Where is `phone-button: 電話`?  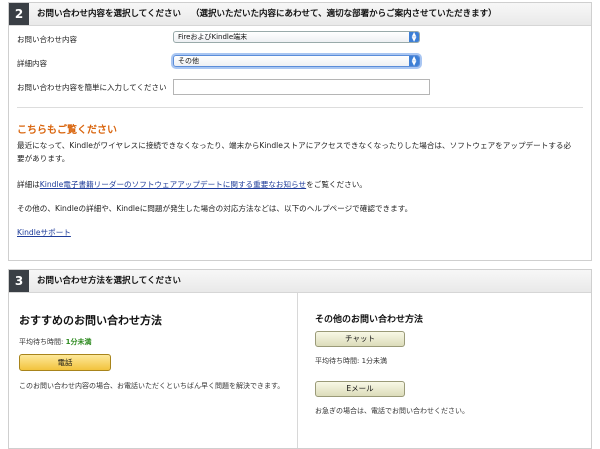 phone-button: 電話 is located at coordinates (65, 362).